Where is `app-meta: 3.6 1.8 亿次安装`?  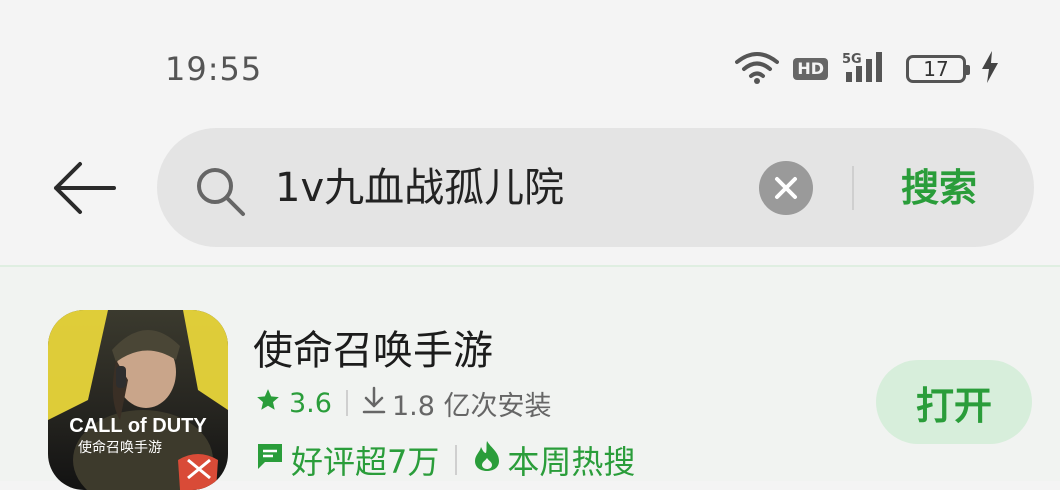 app-meta: 3.6 1.8 亿次安装 is located at coordinates (403, 403).